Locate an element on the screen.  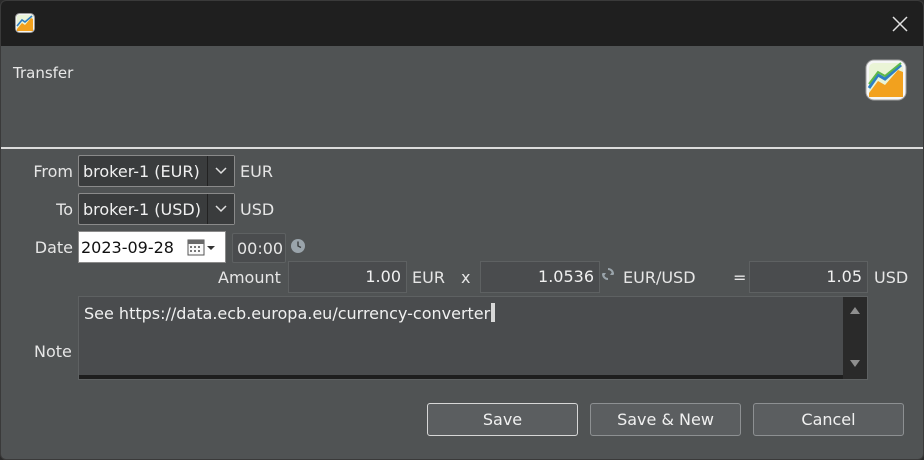
save-button: Save is located at coordinates (502, 419).